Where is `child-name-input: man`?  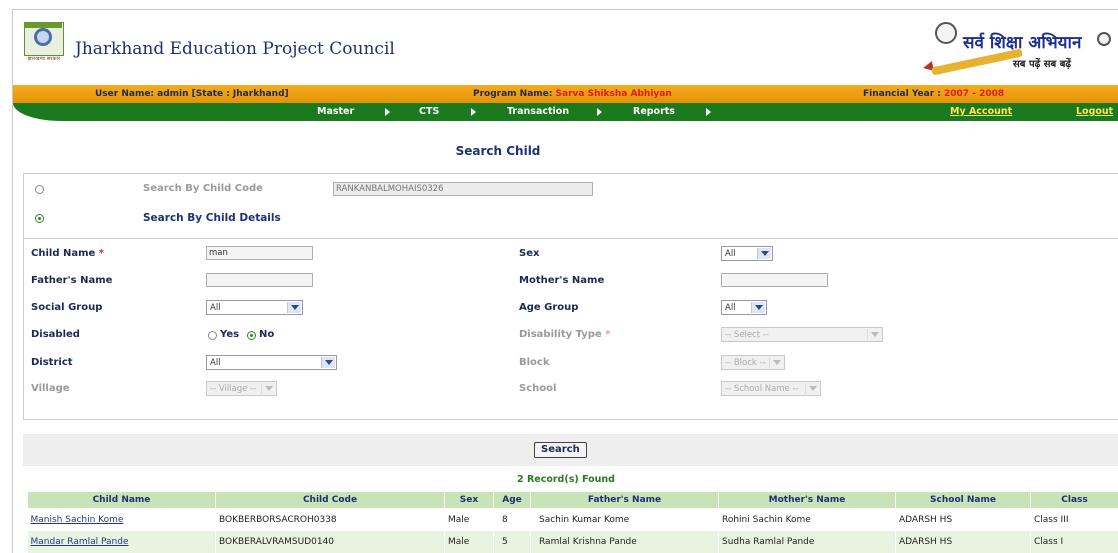
child-name-input: man is located at coordinates (259, 253).